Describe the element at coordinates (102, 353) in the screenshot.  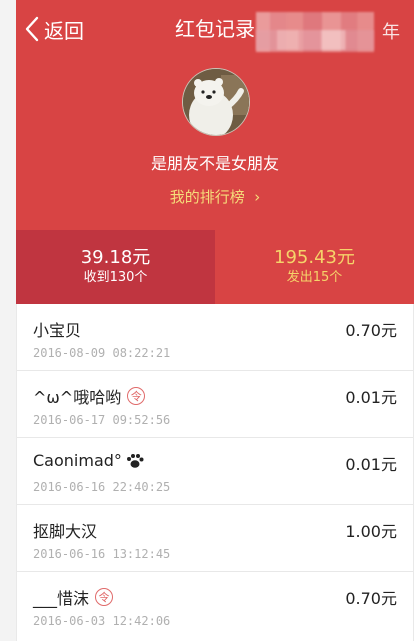
I see `record-time: 2016-08-09 08:22:21` at that location.